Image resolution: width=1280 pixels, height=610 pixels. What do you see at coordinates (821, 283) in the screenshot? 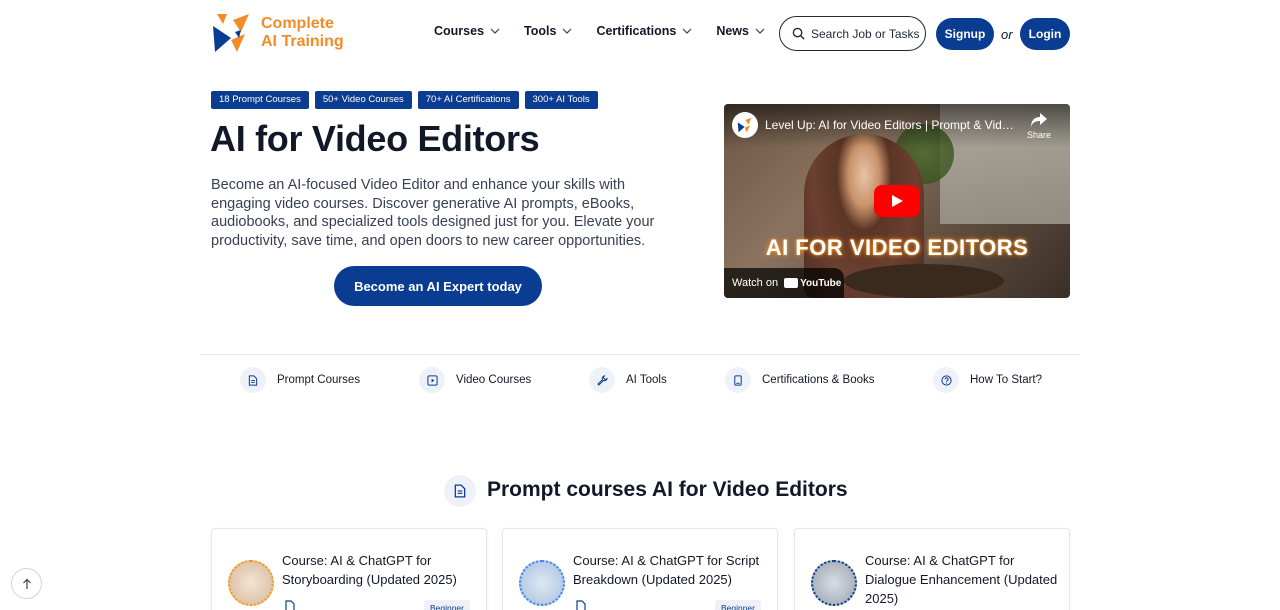
I see `youtube-label: YouTube` at bounding box center [821, 283].